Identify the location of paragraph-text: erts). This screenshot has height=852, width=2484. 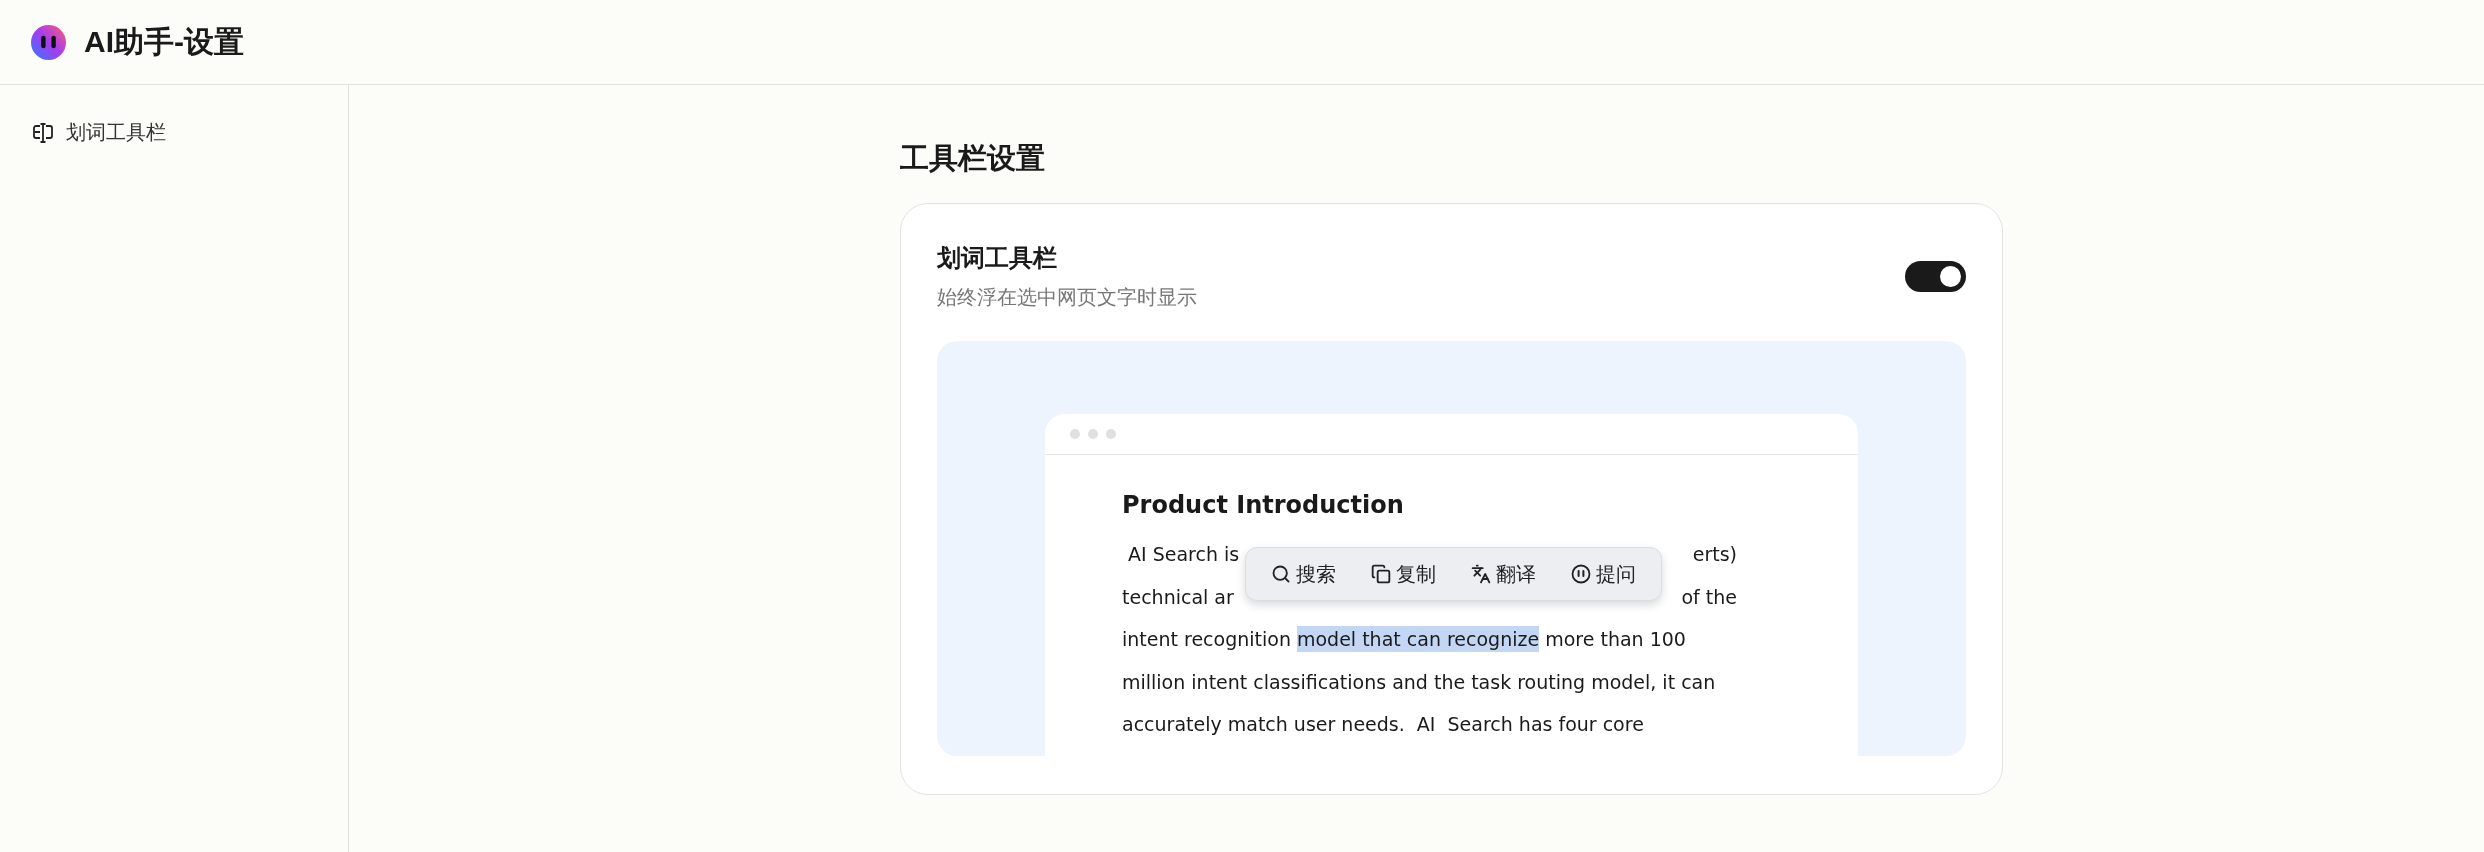
(1714, 554).